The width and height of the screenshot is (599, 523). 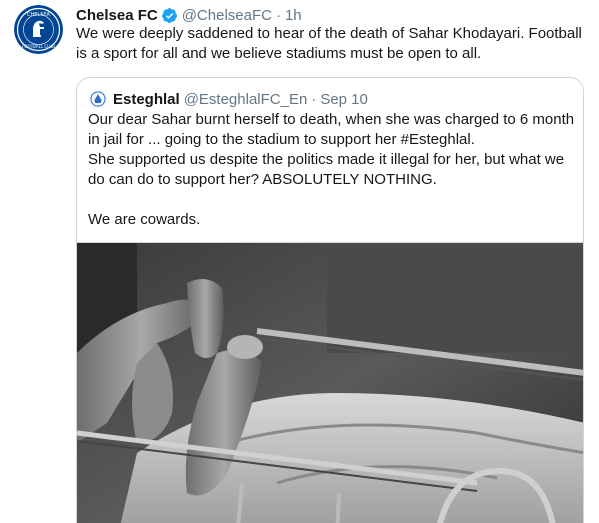 What do you see at coordinates (39, 15) in the screenshot?
I see `svg-text: CHELSEA` at bounding box center [39, 15].